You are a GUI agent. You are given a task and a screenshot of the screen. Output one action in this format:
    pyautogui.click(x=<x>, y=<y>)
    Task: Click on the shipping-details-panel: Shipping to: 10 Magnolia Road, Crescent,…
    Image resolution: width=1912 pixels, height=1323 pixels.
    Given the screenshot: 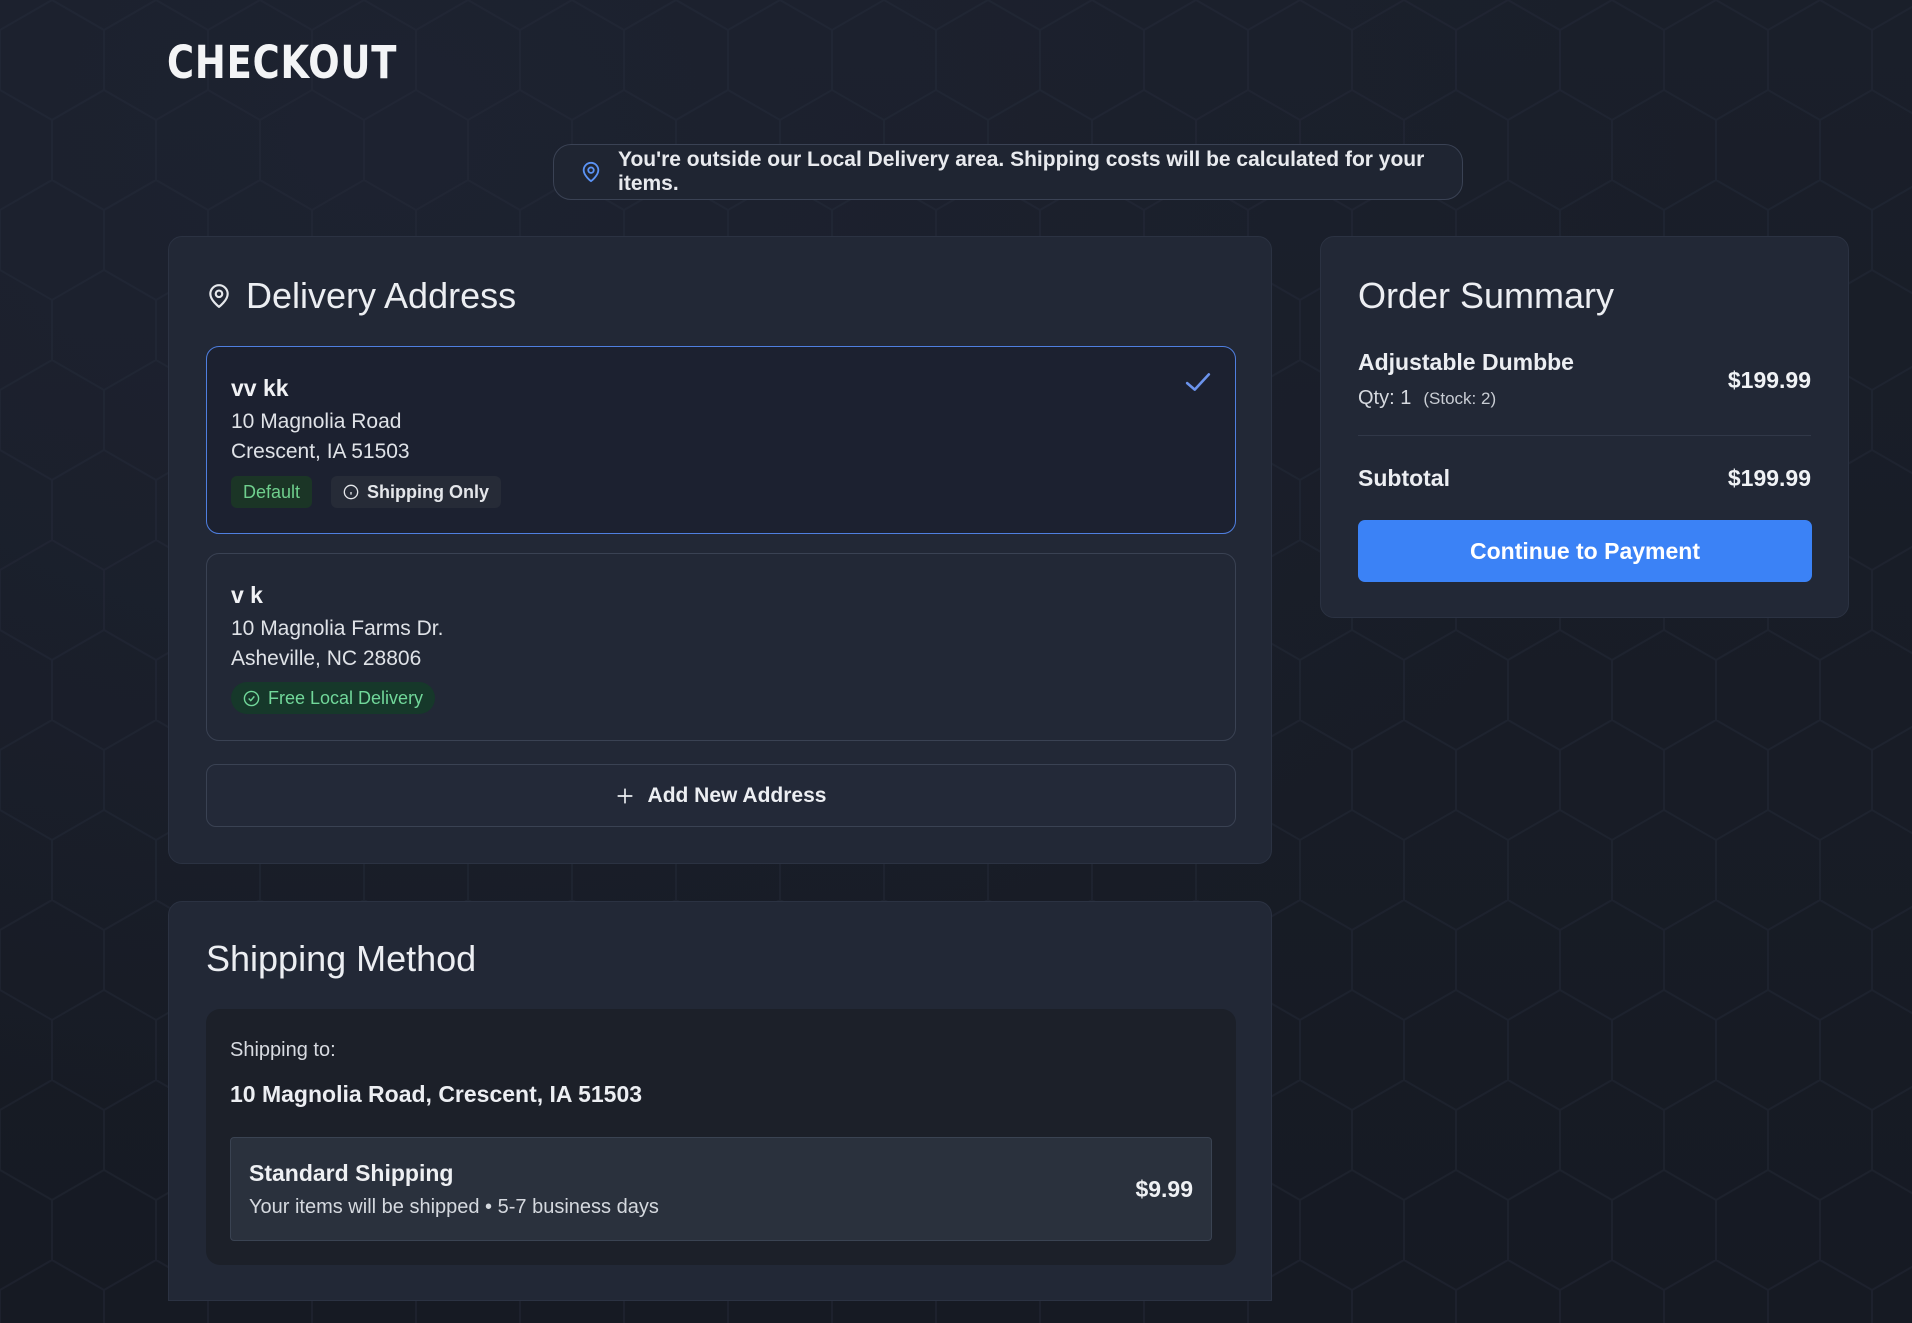 What is the action you would take?
    pyautogui.click(x=721, y=1137)
    